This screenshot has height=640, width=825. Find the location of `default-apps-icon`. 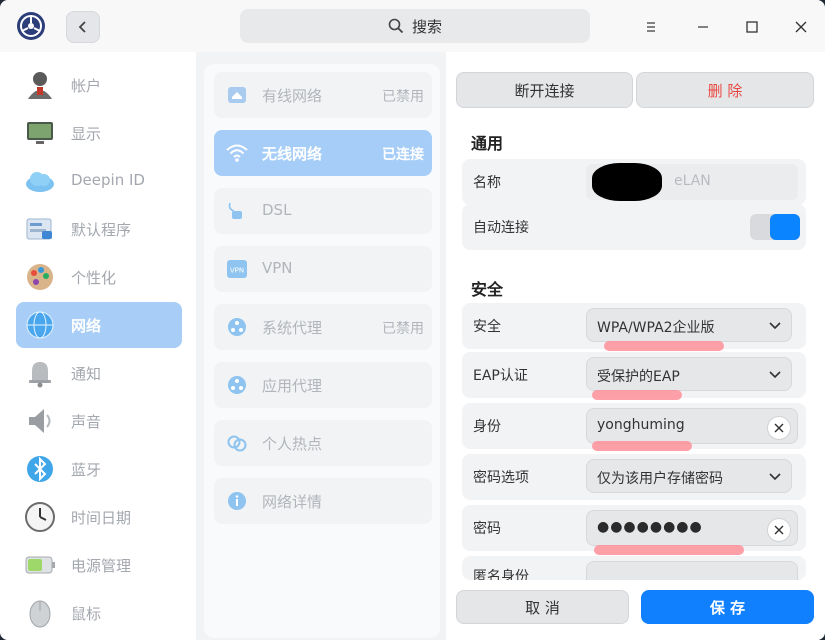

default-apps-icon is located at coordinates (39, 229).